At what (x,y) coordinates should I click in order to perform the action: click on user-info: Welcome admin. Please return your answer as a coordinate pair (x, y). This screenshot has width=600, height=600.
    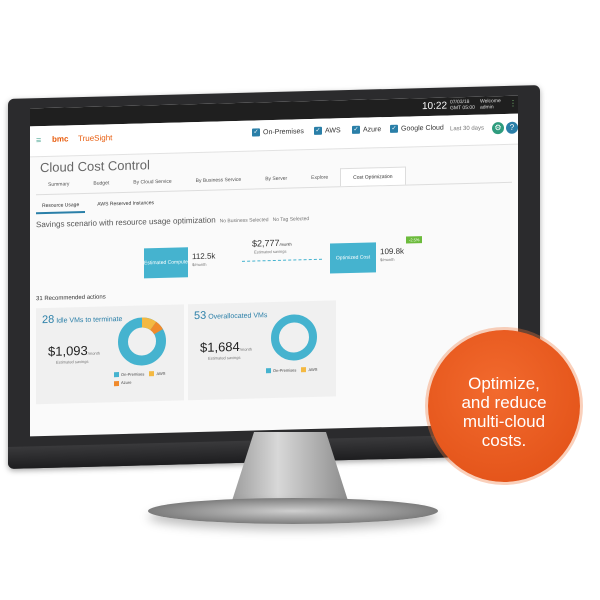
    Looking at the image, I should click on (490, 104).